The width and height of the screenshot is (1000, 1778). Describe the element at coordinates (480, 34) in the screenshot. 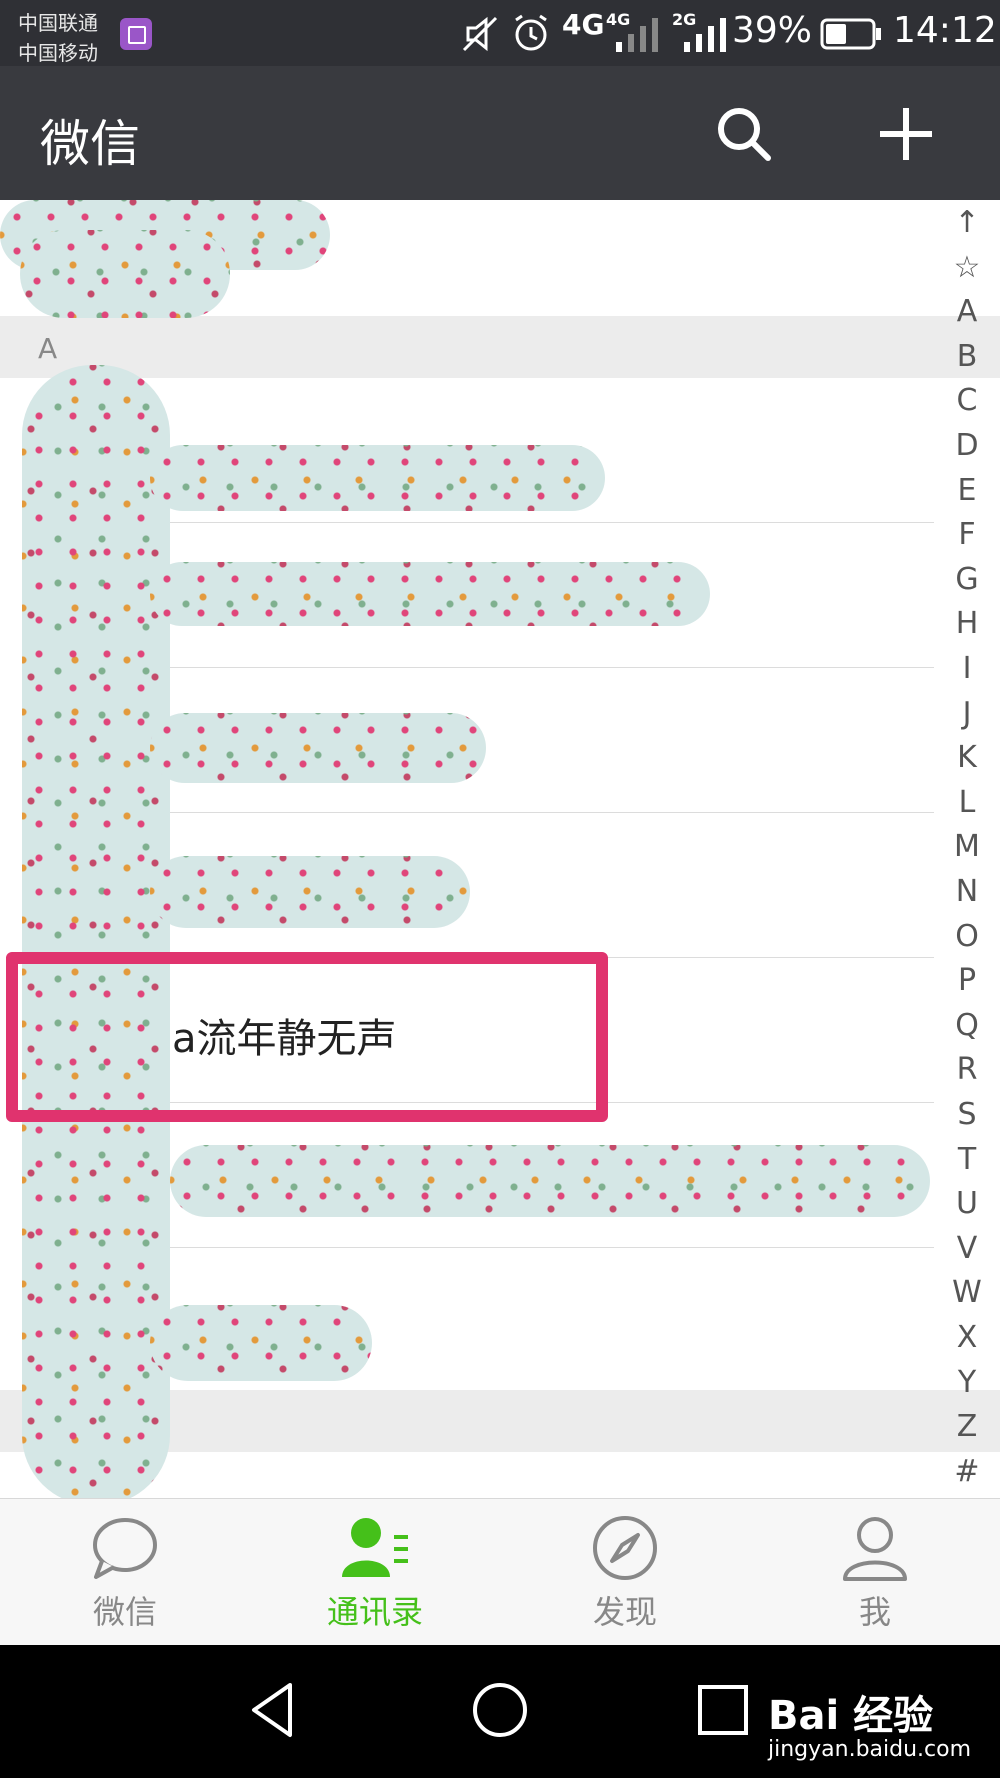

I see `vibrate-off-icon` at that location.